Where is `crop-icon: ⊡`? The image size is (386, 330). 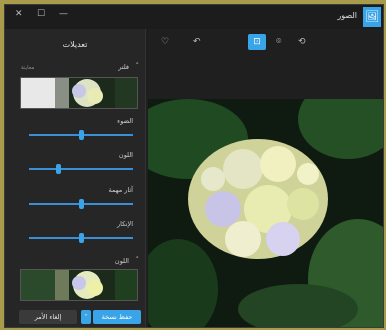
crop-icon: ⊡ is located at coordinates (257, 42).